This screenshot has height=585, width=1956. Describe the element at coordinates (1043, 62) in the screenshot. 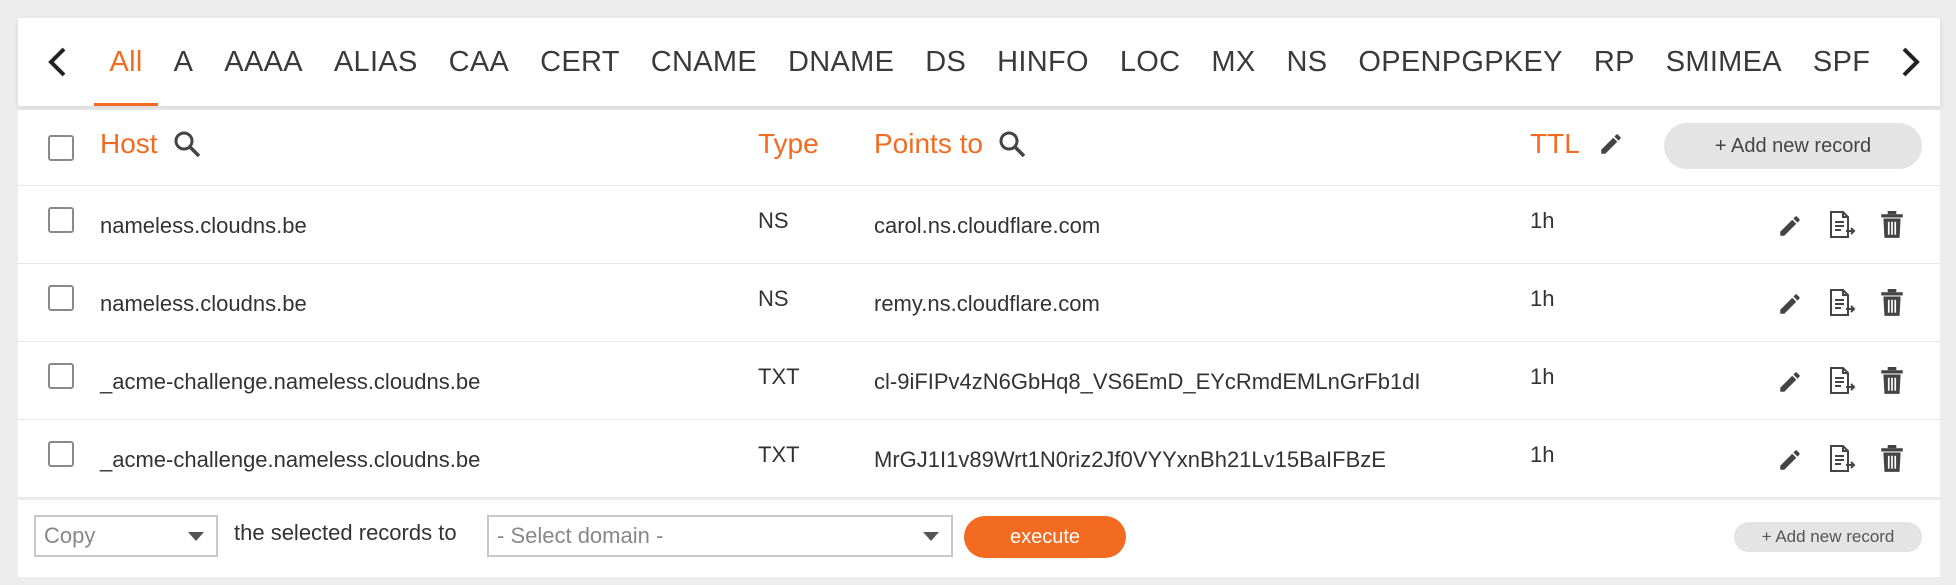

I see `tab-hinfo: HINFO` at that location.